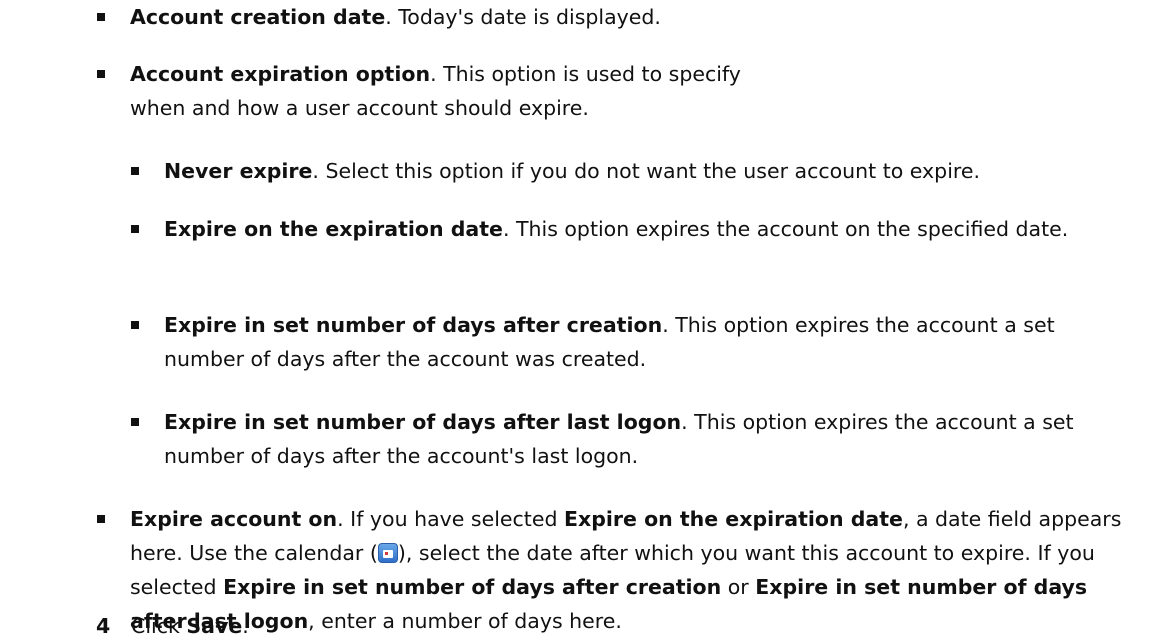  I want to click on term-expire-account-on: Expire account on, so click(234, 519).